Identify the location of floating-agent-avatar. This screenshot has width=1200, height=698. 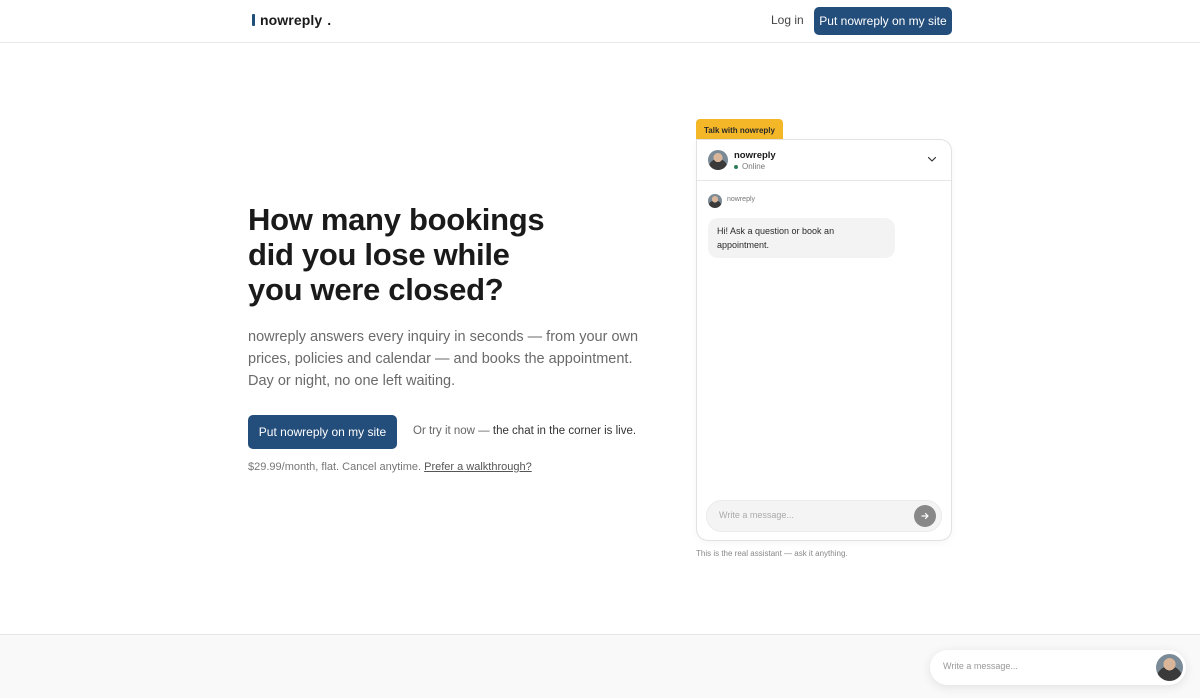
(1169, 667).